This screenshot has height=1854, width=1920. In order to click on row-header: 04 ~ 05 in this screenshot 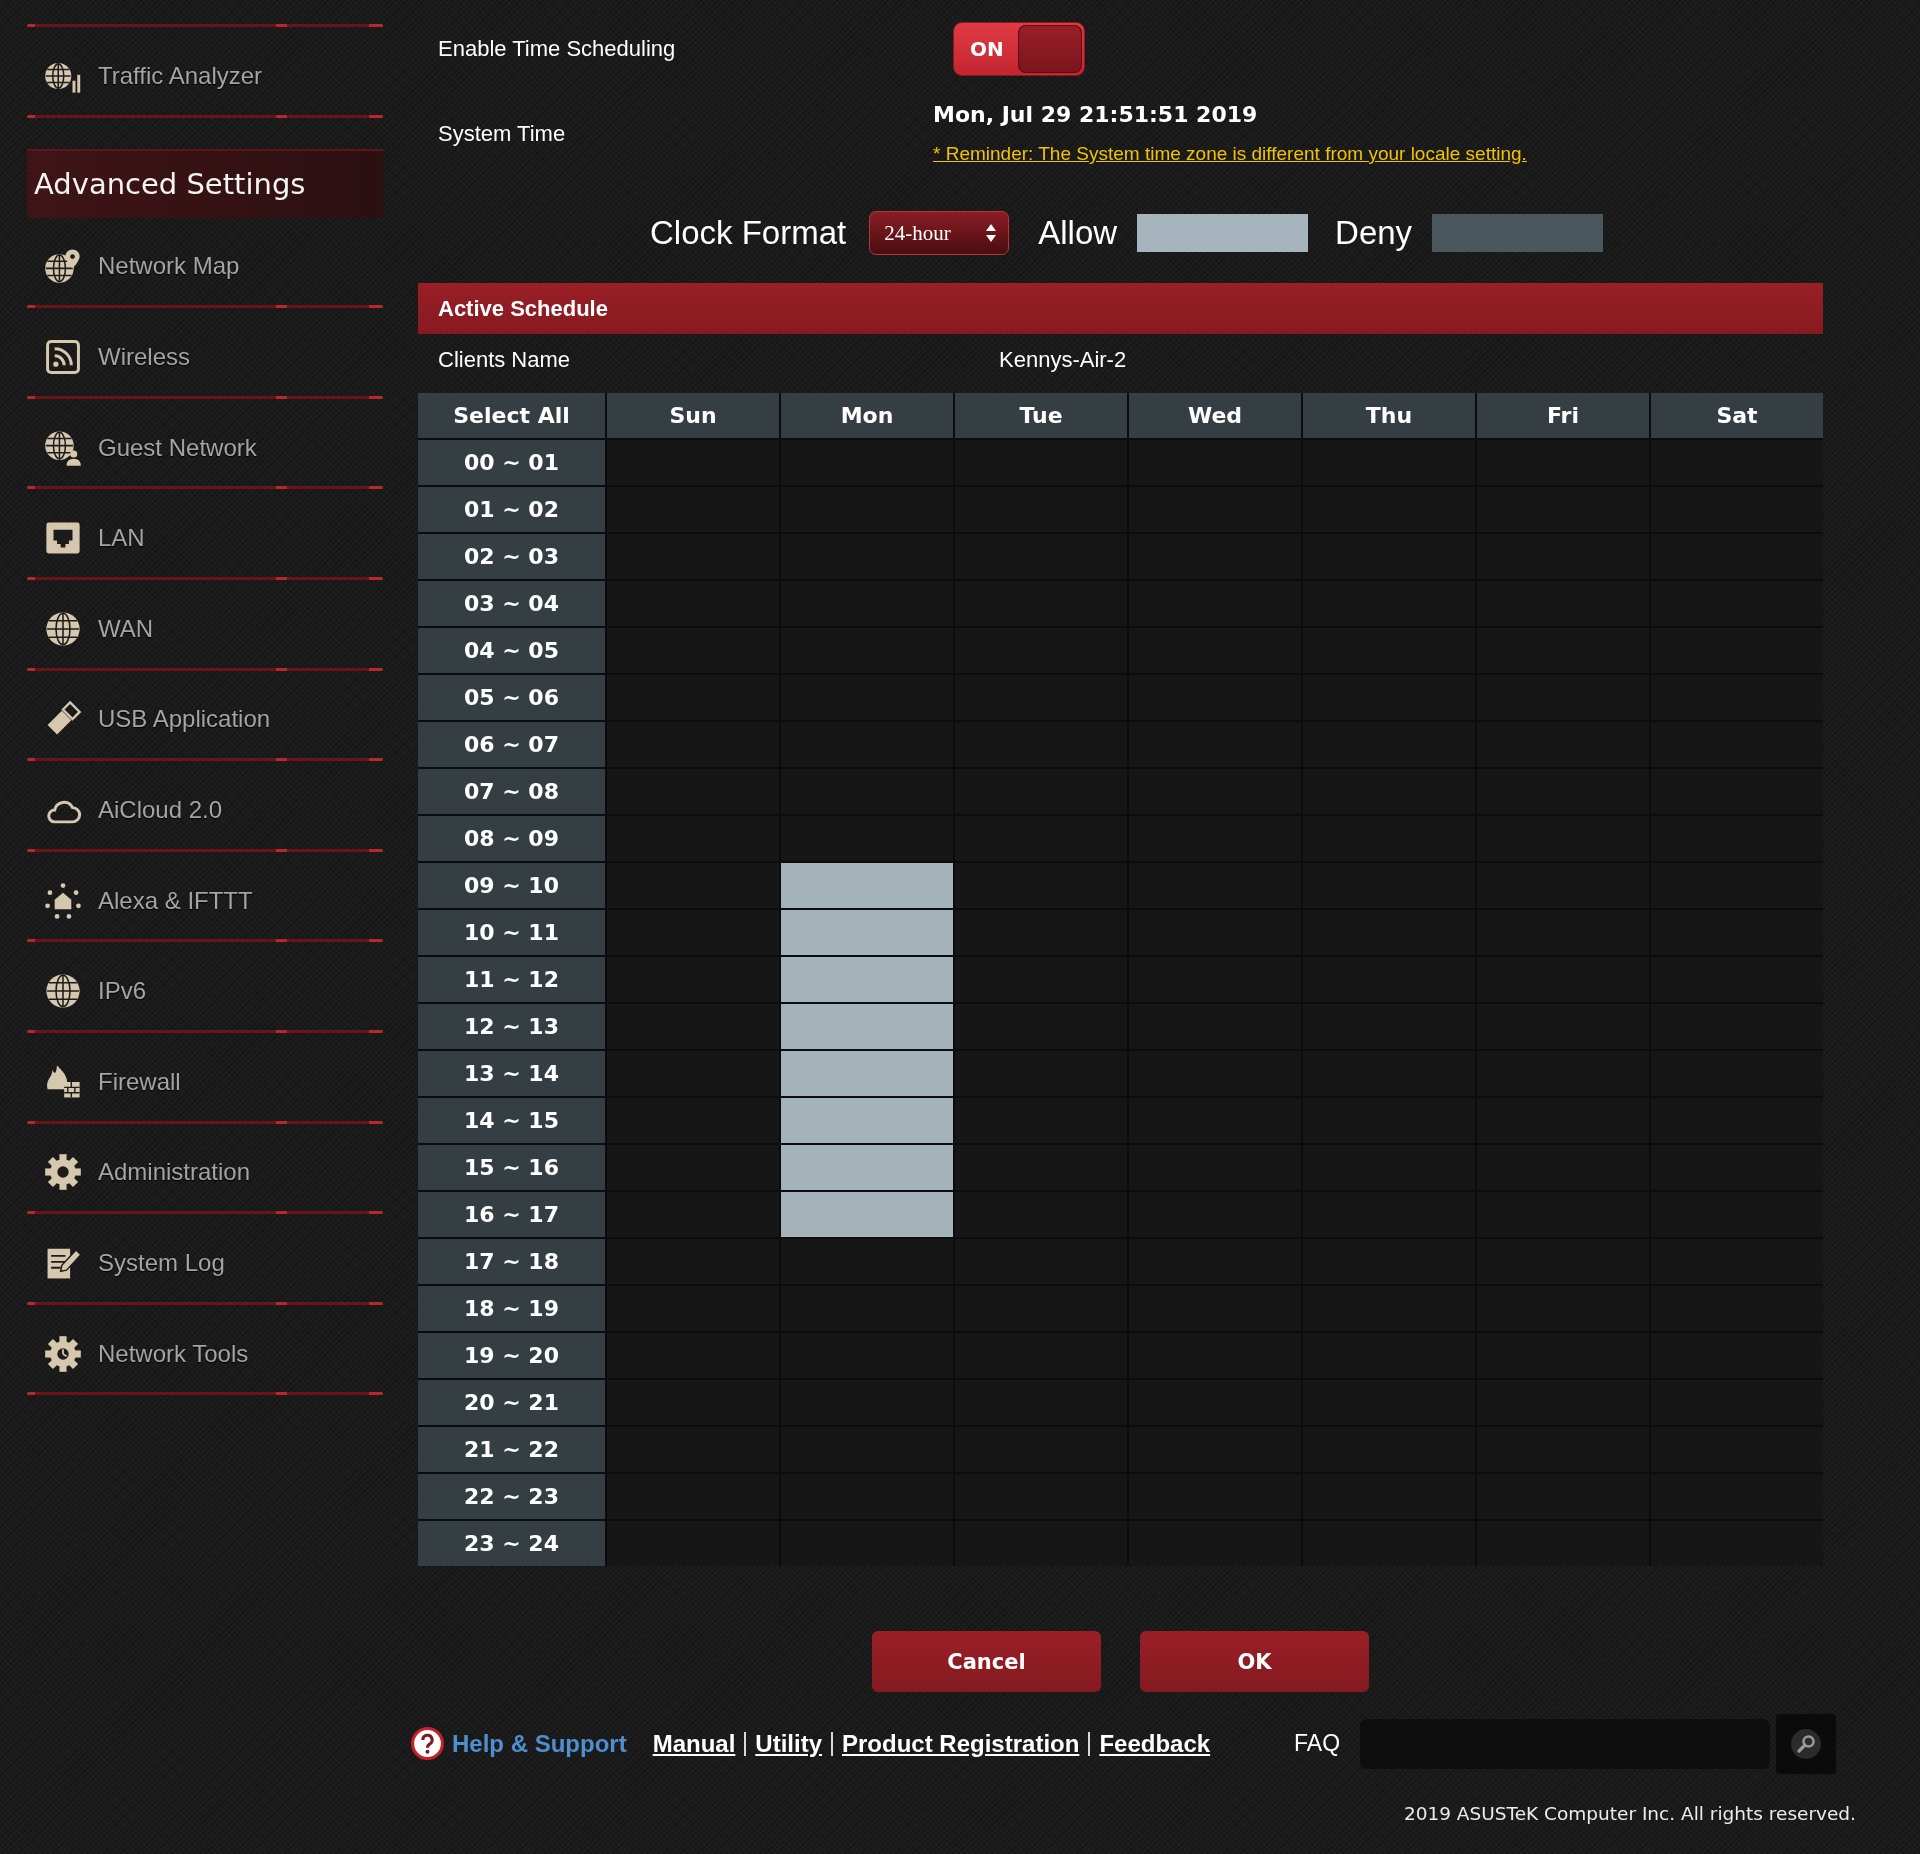, I will do `click(511, 650)`.